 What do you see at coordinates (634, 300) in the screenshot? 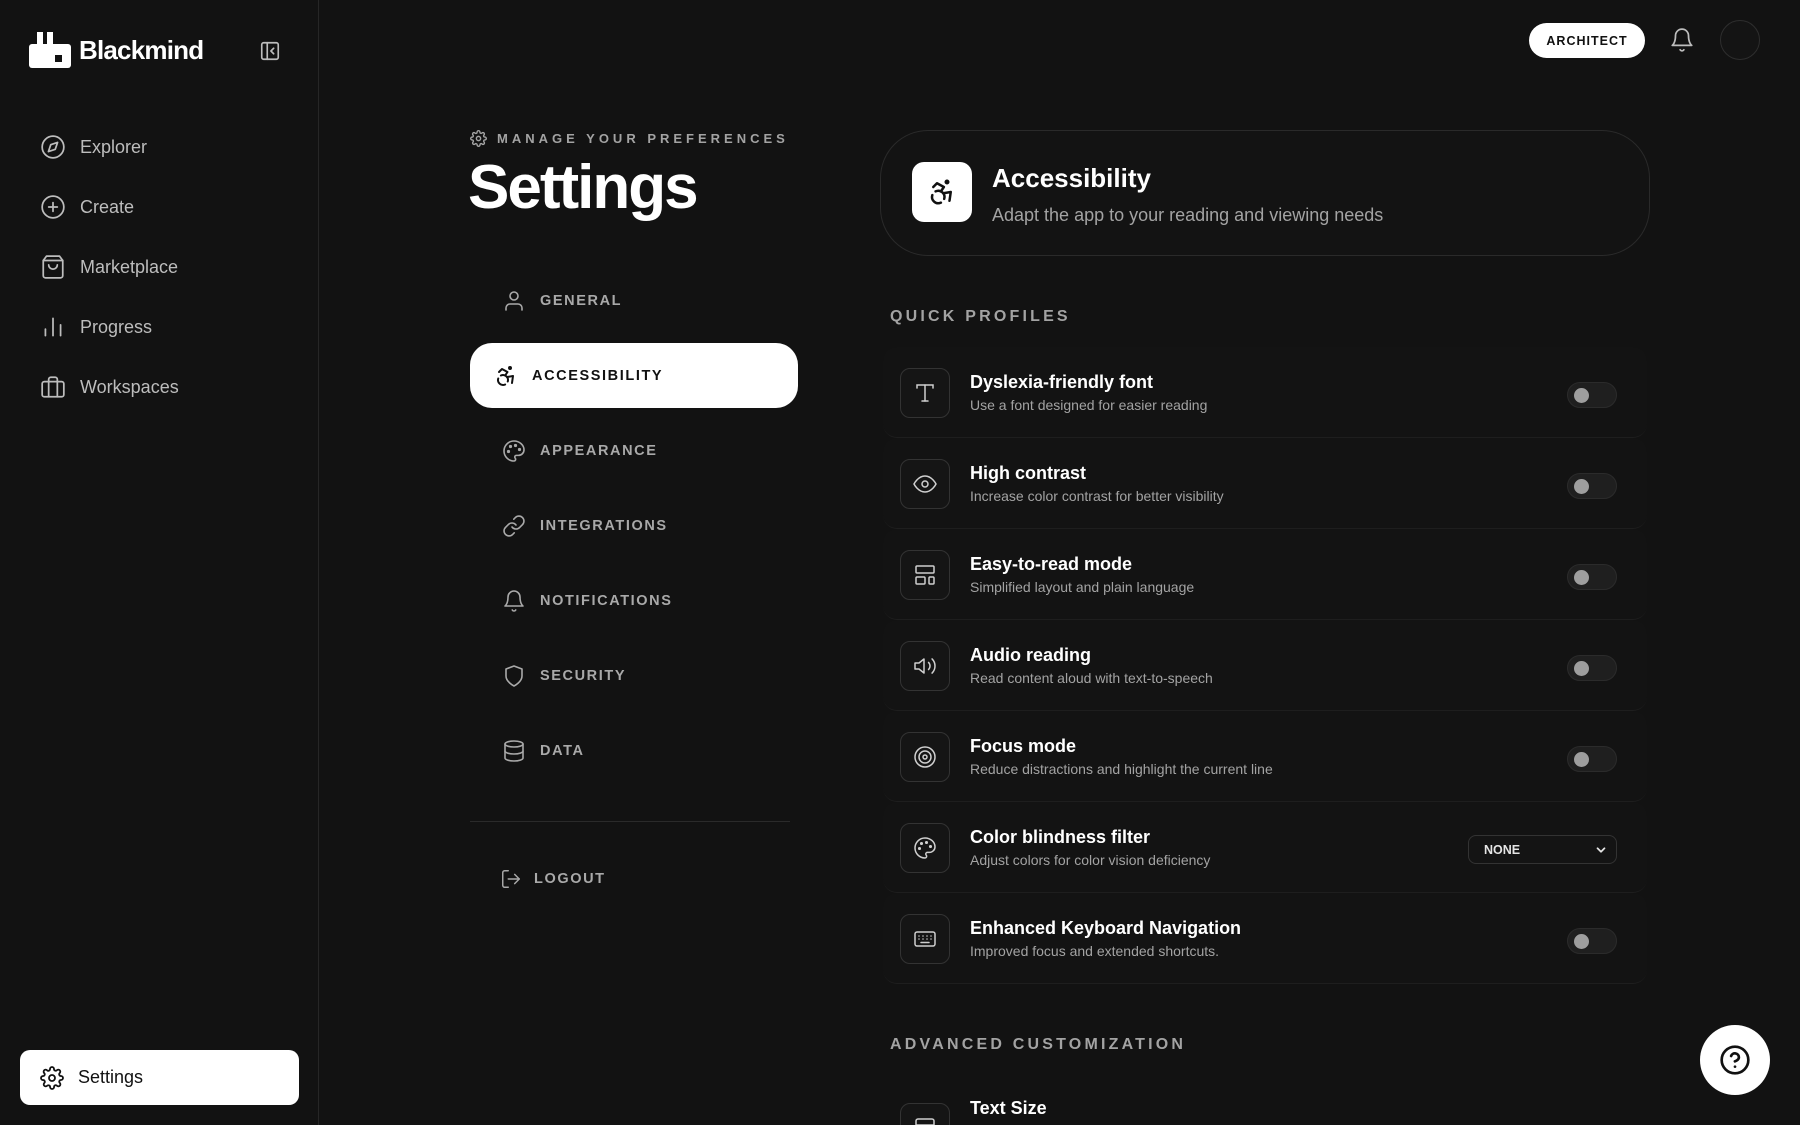
I see `tab-general: GENERAL` at bounding box center [634, 300].